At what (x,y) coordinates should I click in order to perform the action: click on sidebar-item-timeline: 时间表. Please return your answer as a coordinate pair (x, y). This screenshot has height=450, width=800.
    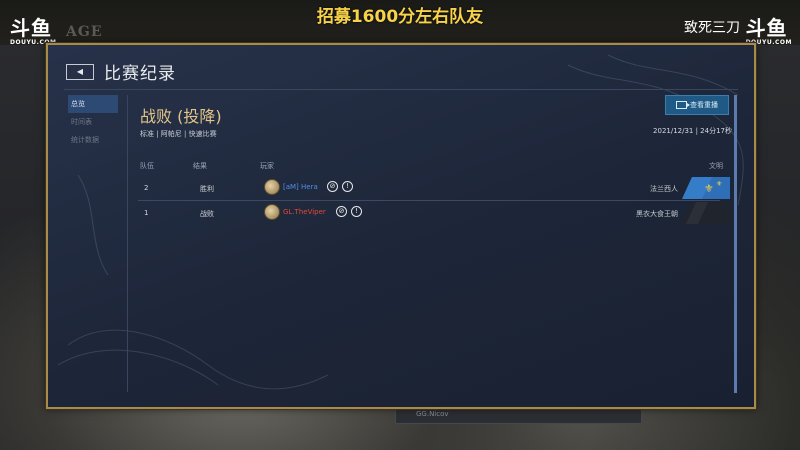
    Looking at the image, I should click on (93, 122).